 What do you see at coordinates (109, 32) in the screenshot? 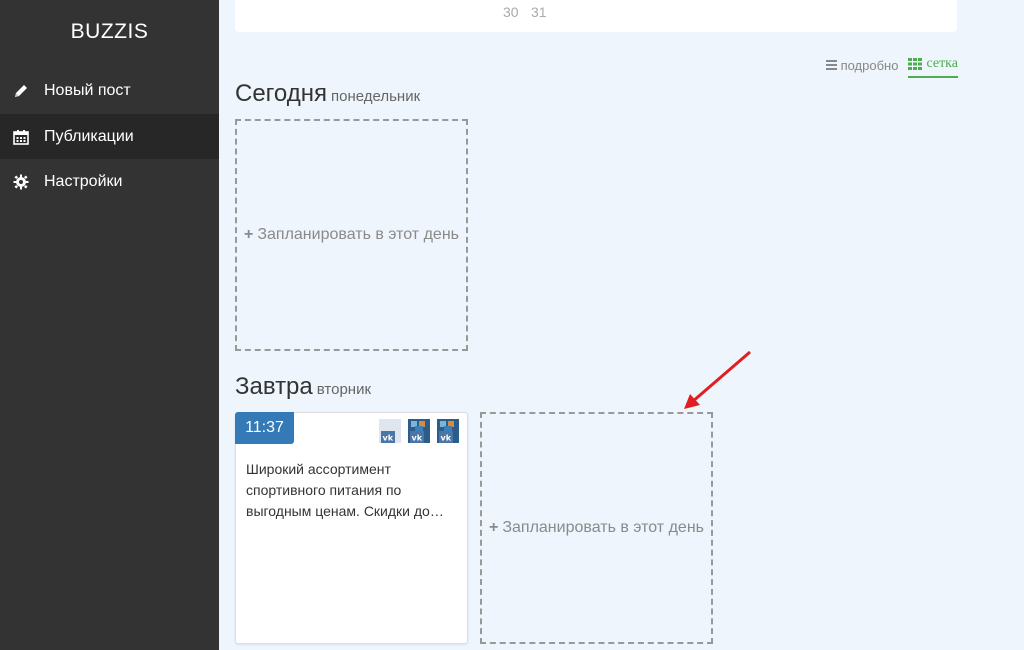
I see `brand-logo: BUZZIS` at bounding box center [109, 32].